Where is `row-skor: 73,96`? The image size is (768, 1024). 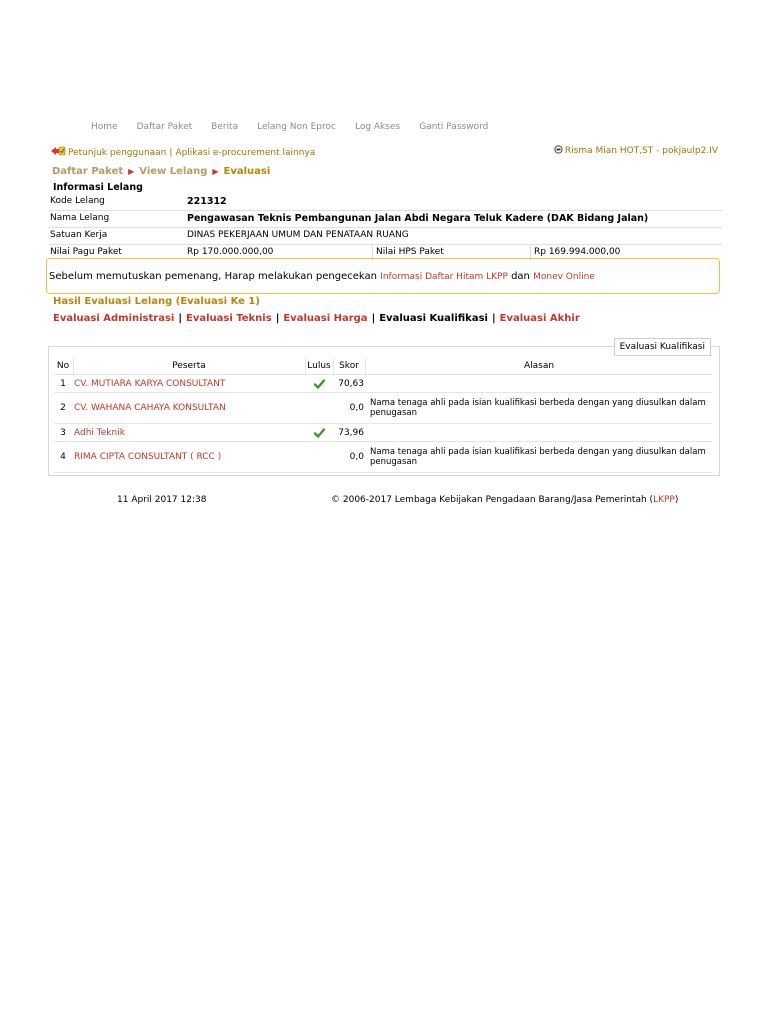 row-skor: 73,96 is located at coordinates (351, 432).